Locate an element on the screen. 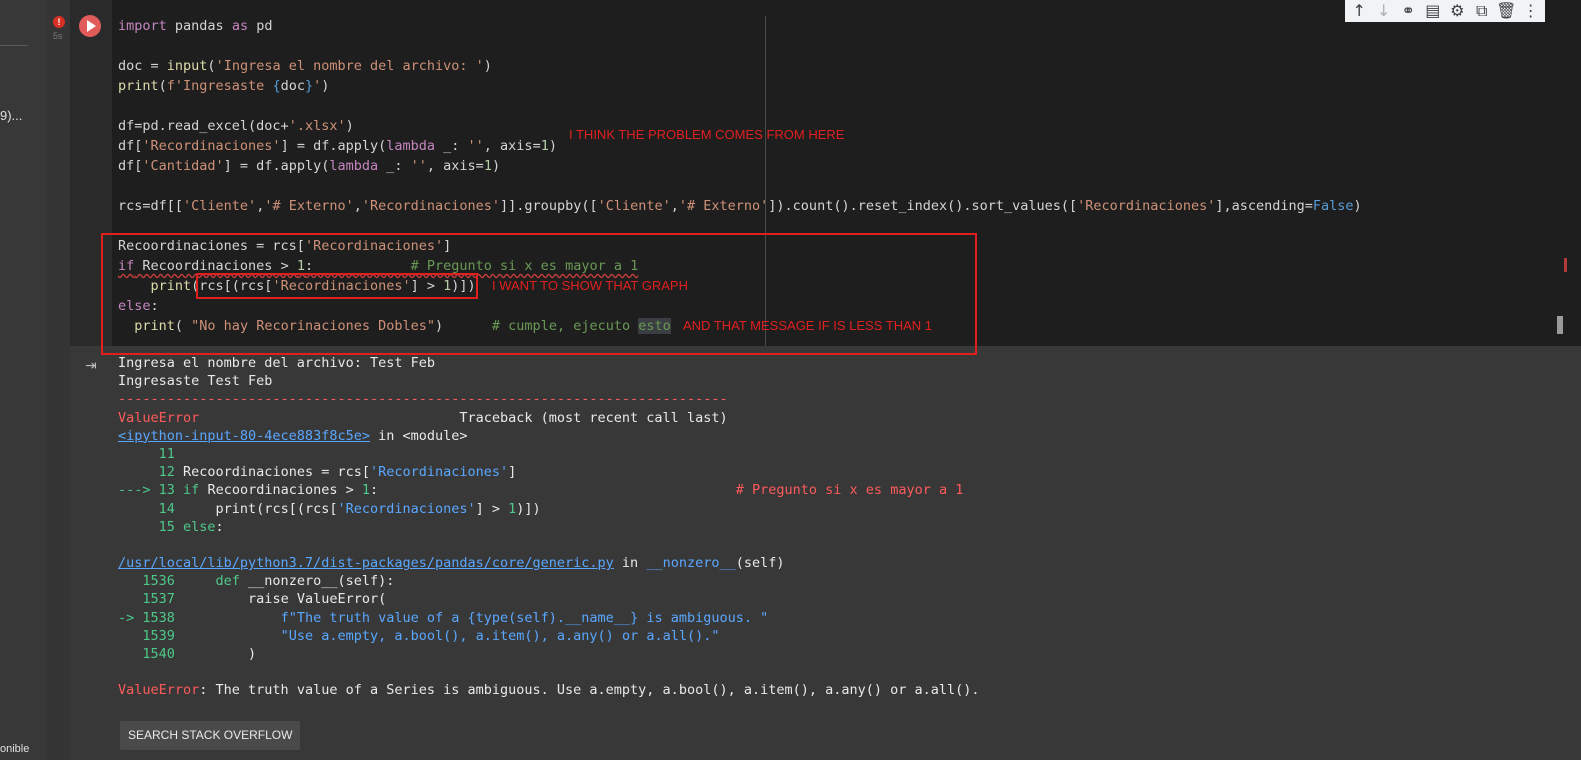 Image resolution: width=1581 pixels, height=760 pixels. error-badge-icon: ! is located at coordinates (59, 22).